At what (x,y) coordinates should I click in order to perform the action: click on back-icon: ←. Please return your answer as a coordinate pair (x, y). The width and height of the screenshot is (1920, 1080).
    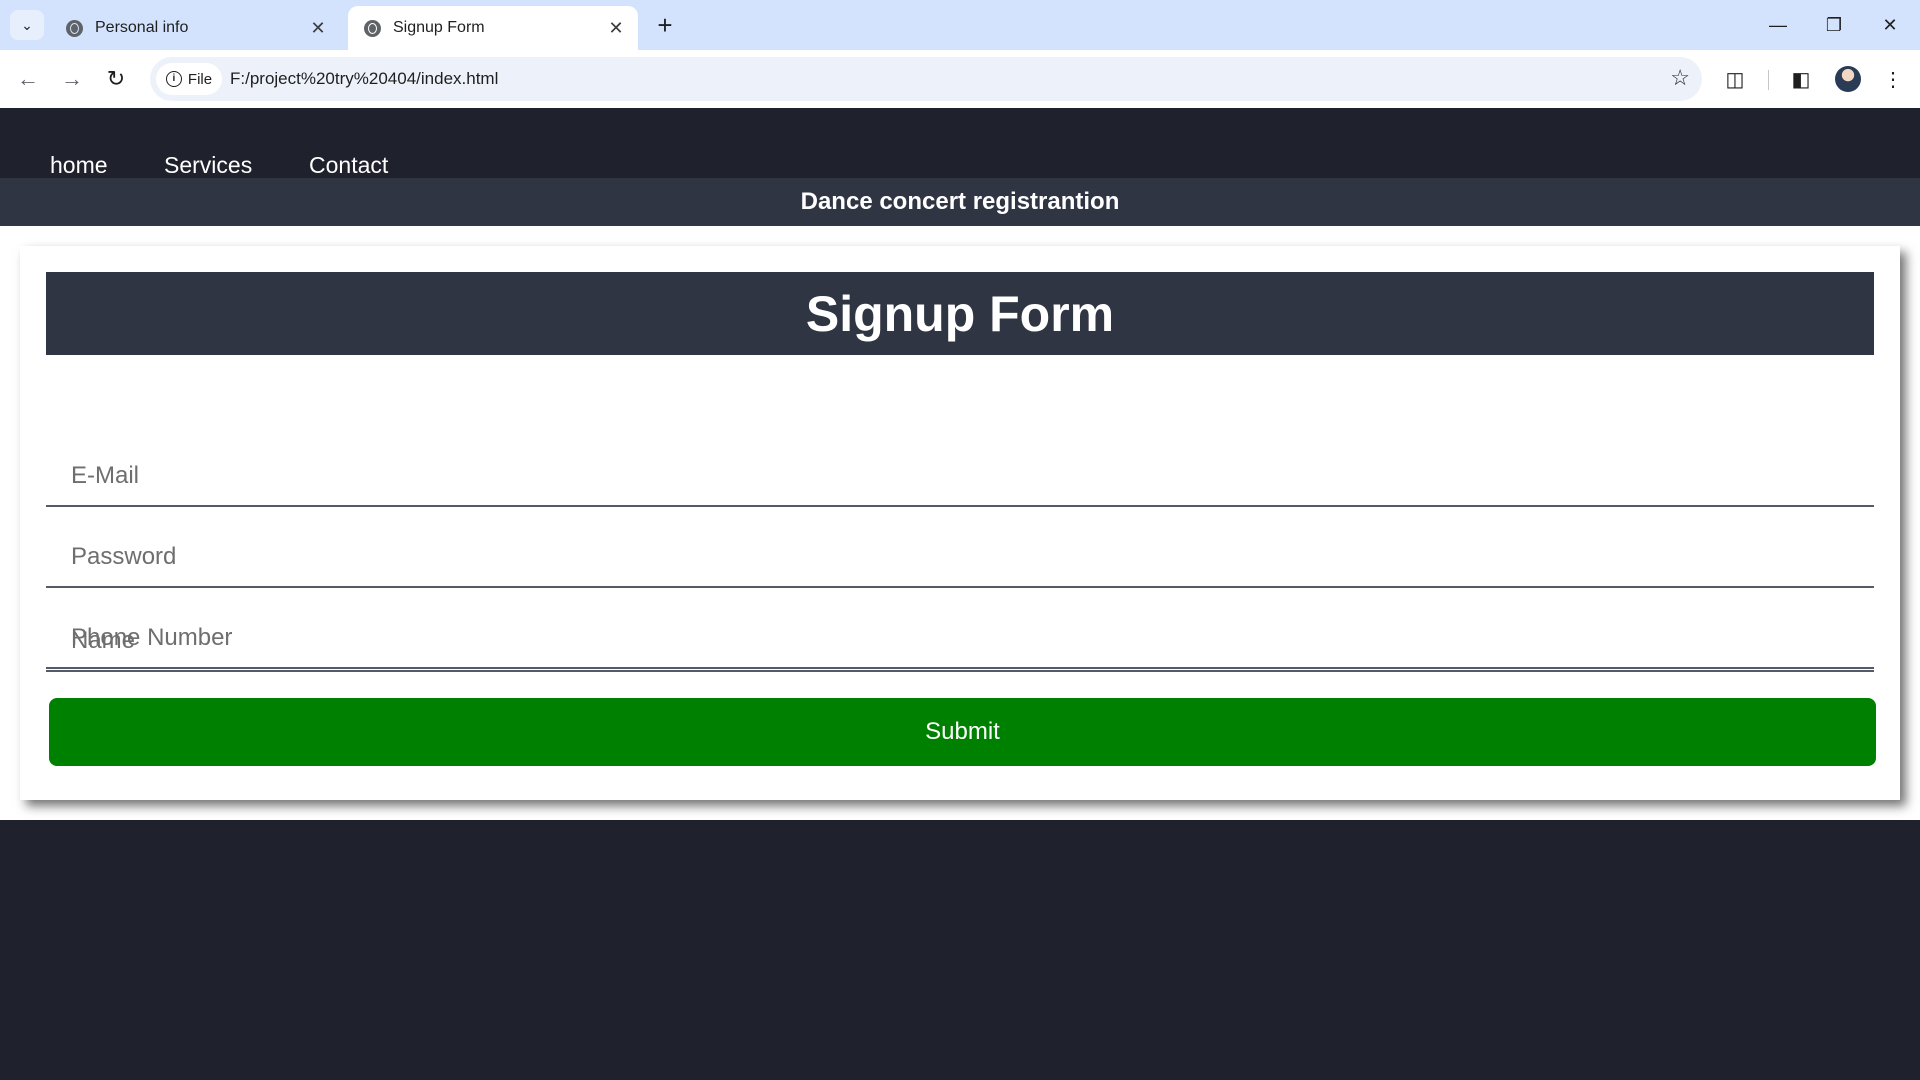
    Looking at the image, I should click on (28, 78).